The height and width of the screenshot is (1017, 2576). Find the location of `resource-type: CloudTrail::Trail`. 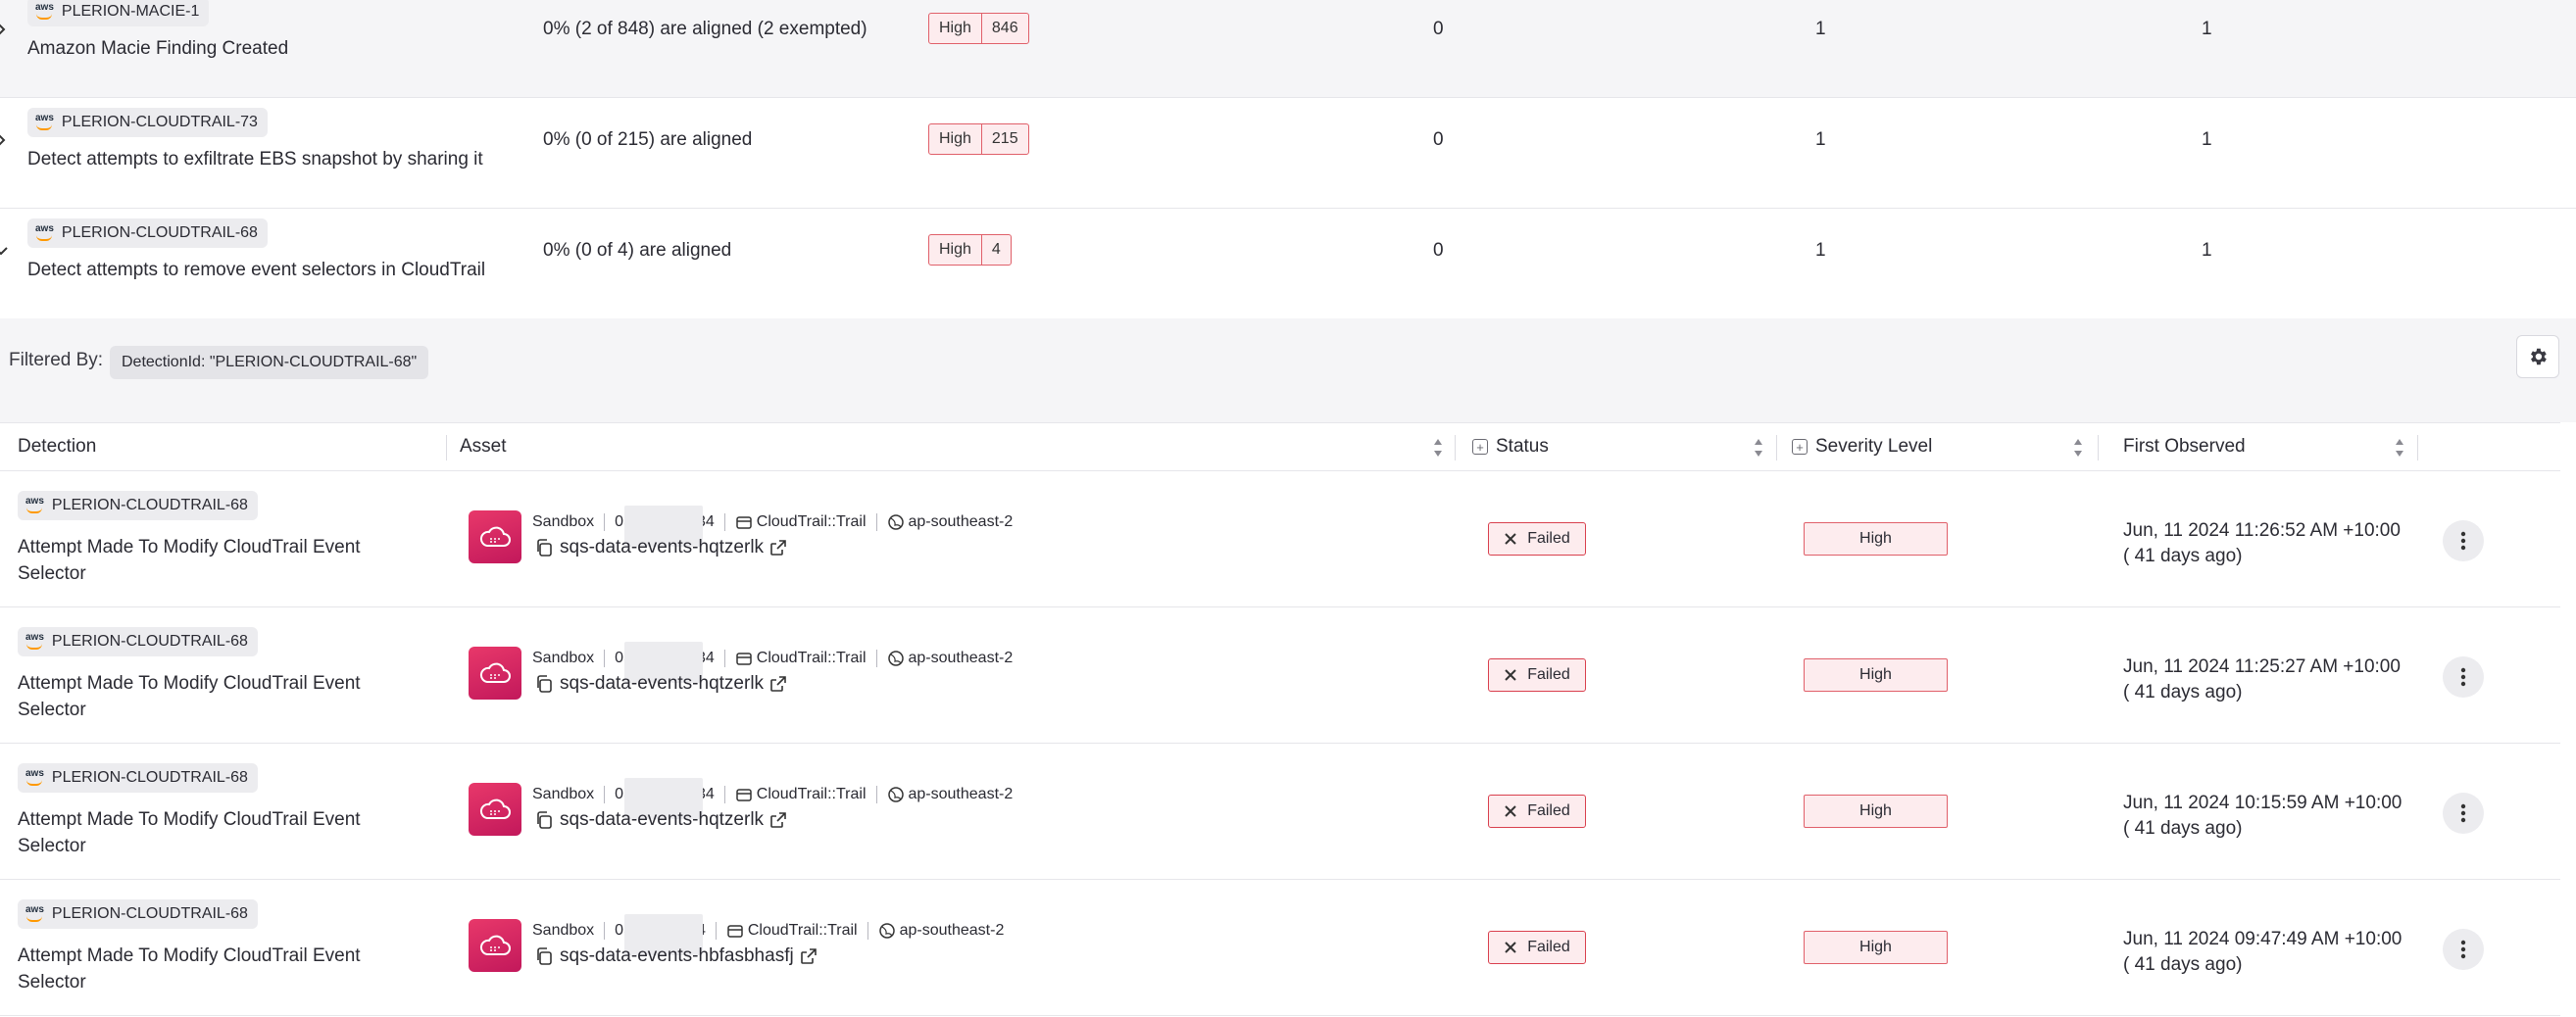

resource-type: CloudTrail::Trail is located at coordinates (811, 794).